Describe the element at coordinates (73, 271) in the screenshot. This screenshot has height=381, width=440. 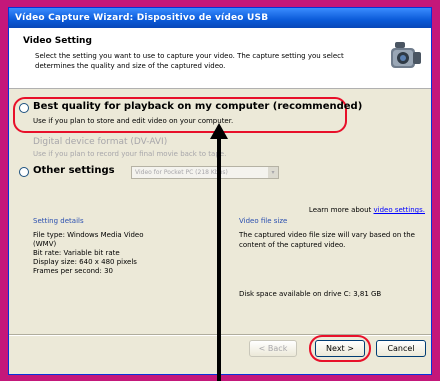
I see `setting-details-line-4: Frames per second: 30` at that location.